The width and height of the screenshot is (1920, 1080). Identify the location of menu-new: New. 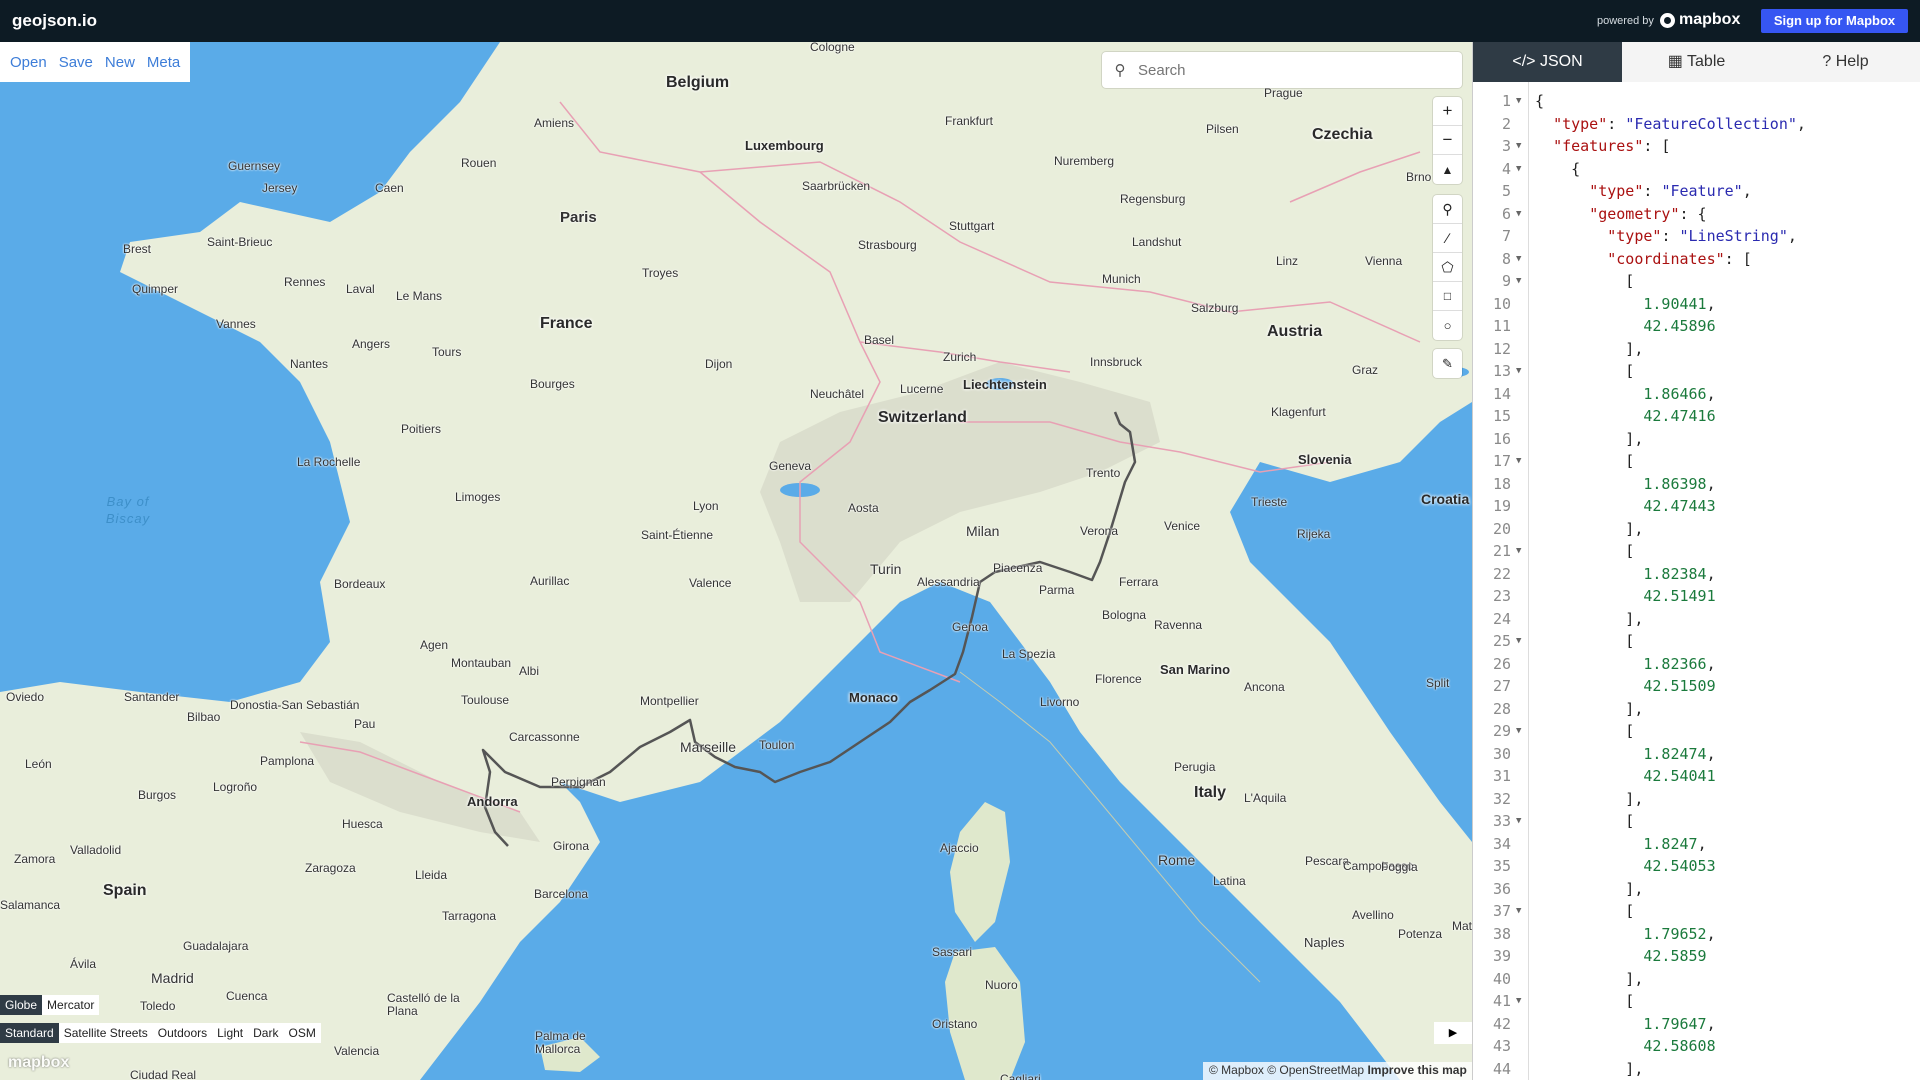
(120, 62).